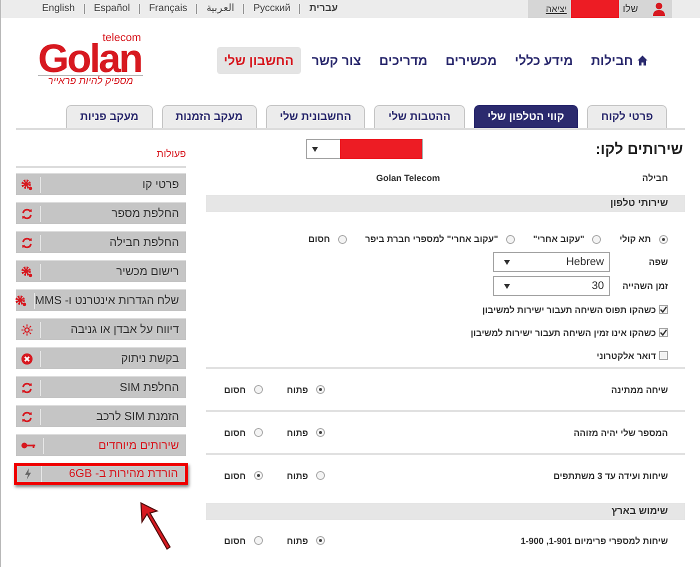  What do you see at coordinates (544, 60) in the screenshot?
I see `nav-link: מידע כללי` at bounding box center [544, 60].